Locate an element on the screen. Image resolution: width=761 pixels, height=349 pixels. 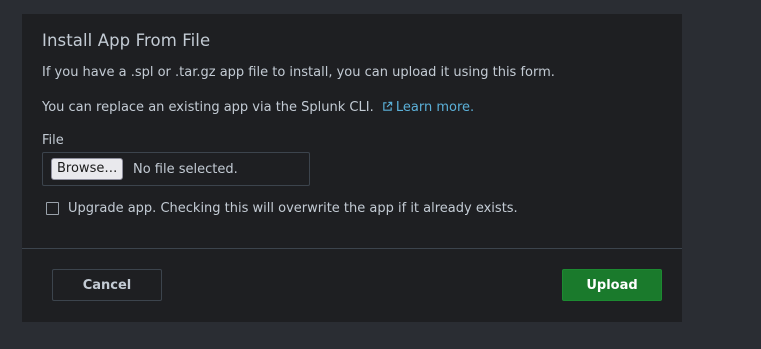
dialog-title: Install App From File is located at coordinates (126, 40).